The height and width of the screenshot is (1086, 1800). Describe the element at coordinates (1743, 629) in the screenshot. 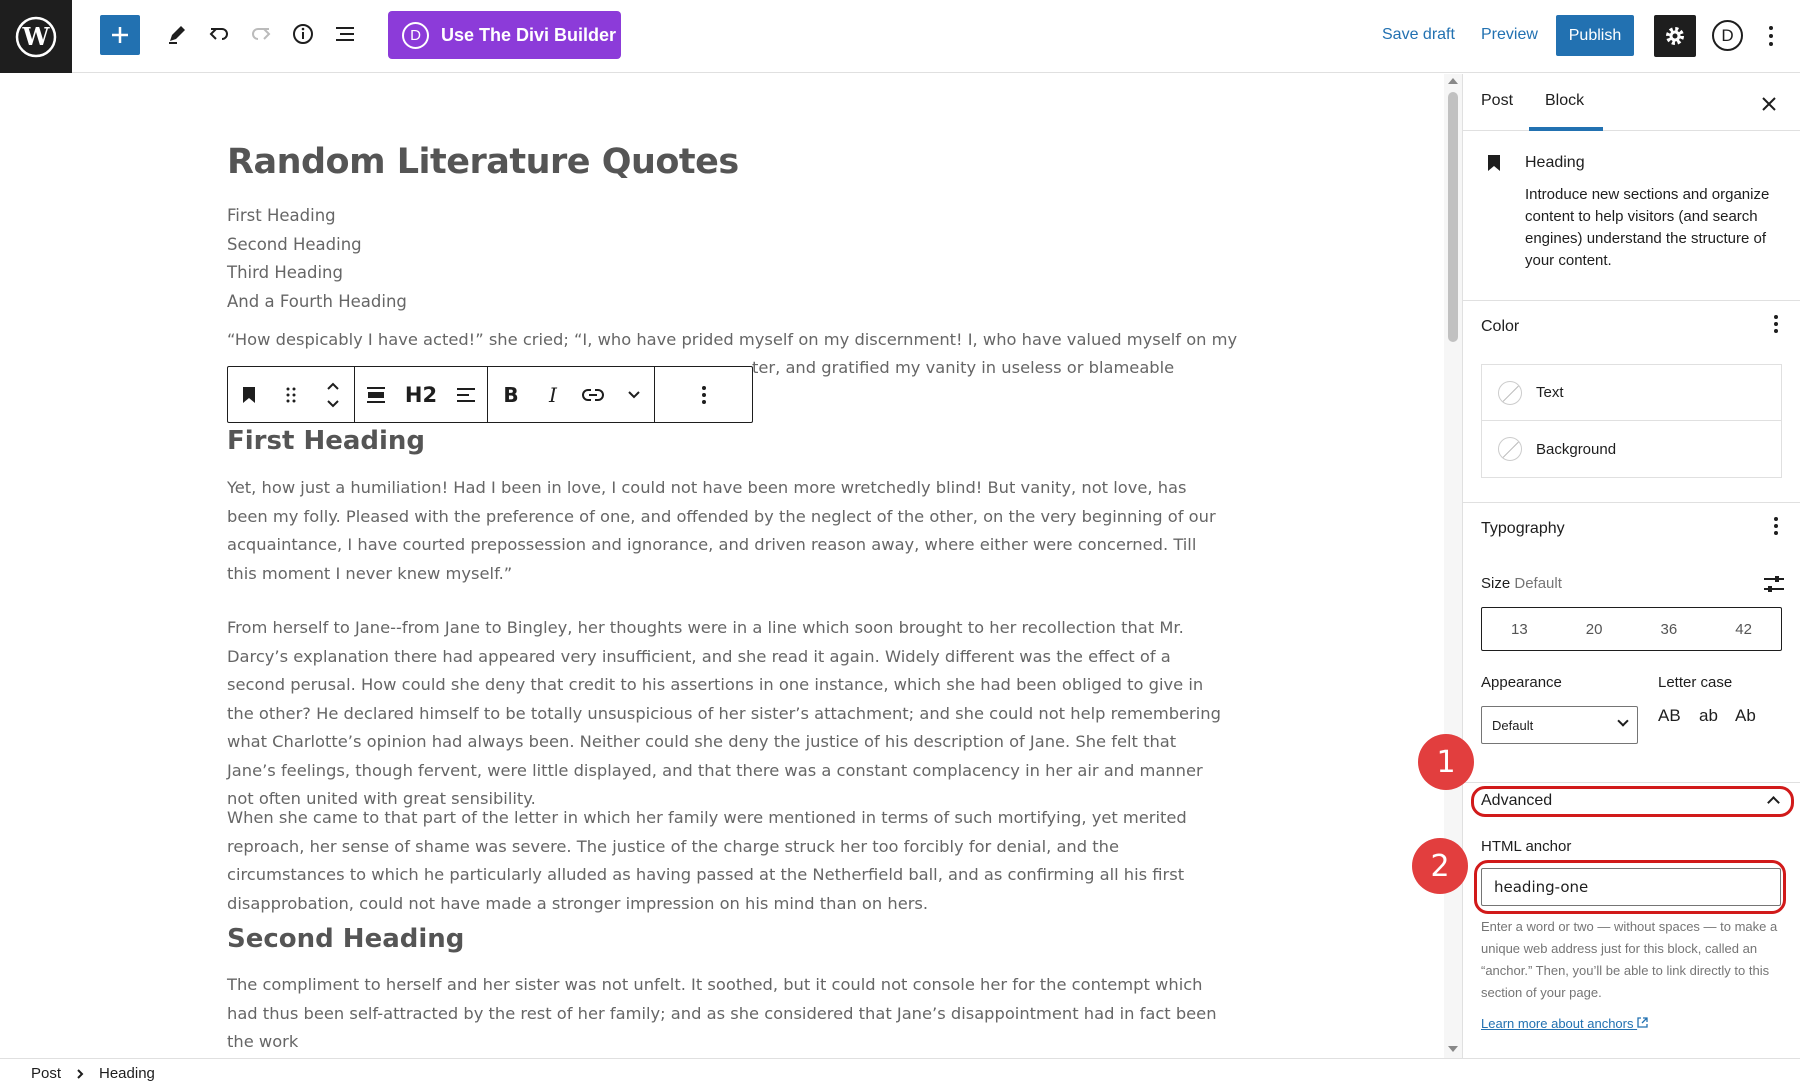

I see `font-size-option: 42` at that location.